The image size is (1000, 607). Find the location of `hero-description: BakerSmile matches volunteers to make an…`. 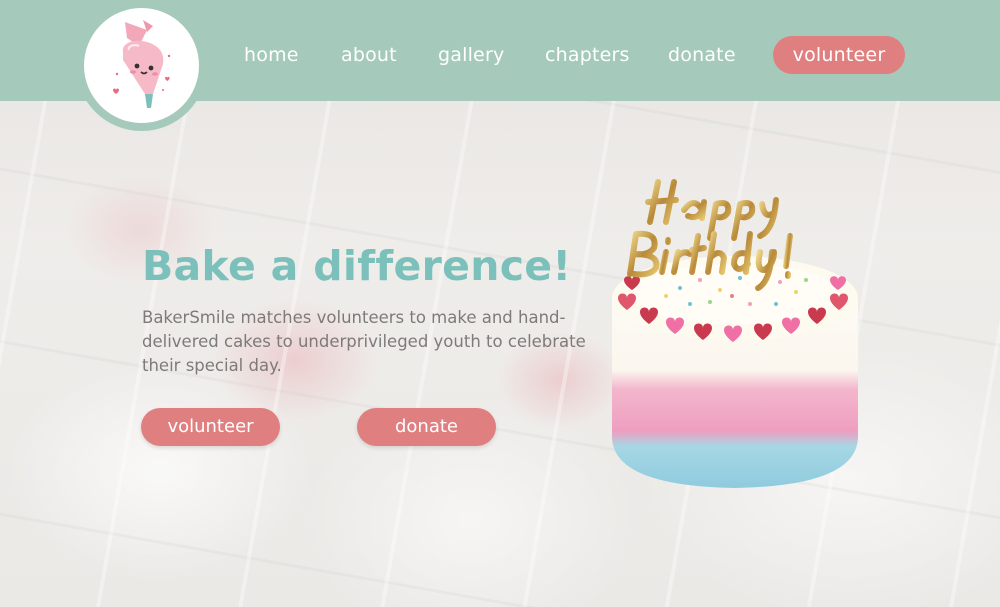

hero-description: BakerSmile matches volunteers to make an… is located at coordinates (364, 341).